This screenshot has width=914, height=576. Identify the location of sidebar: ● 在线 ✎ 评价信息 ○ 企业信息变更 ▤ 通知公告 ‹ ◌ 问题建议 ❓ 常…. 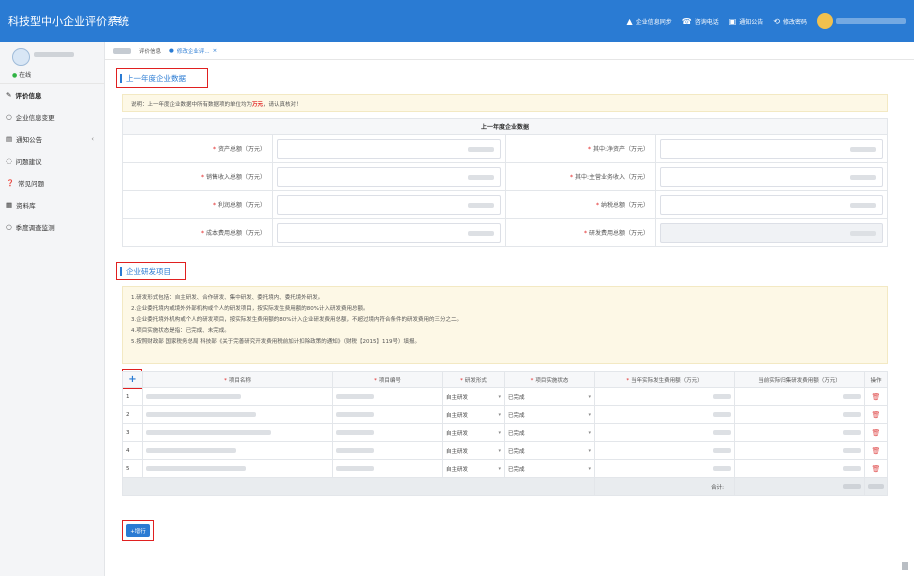
(52, 309).